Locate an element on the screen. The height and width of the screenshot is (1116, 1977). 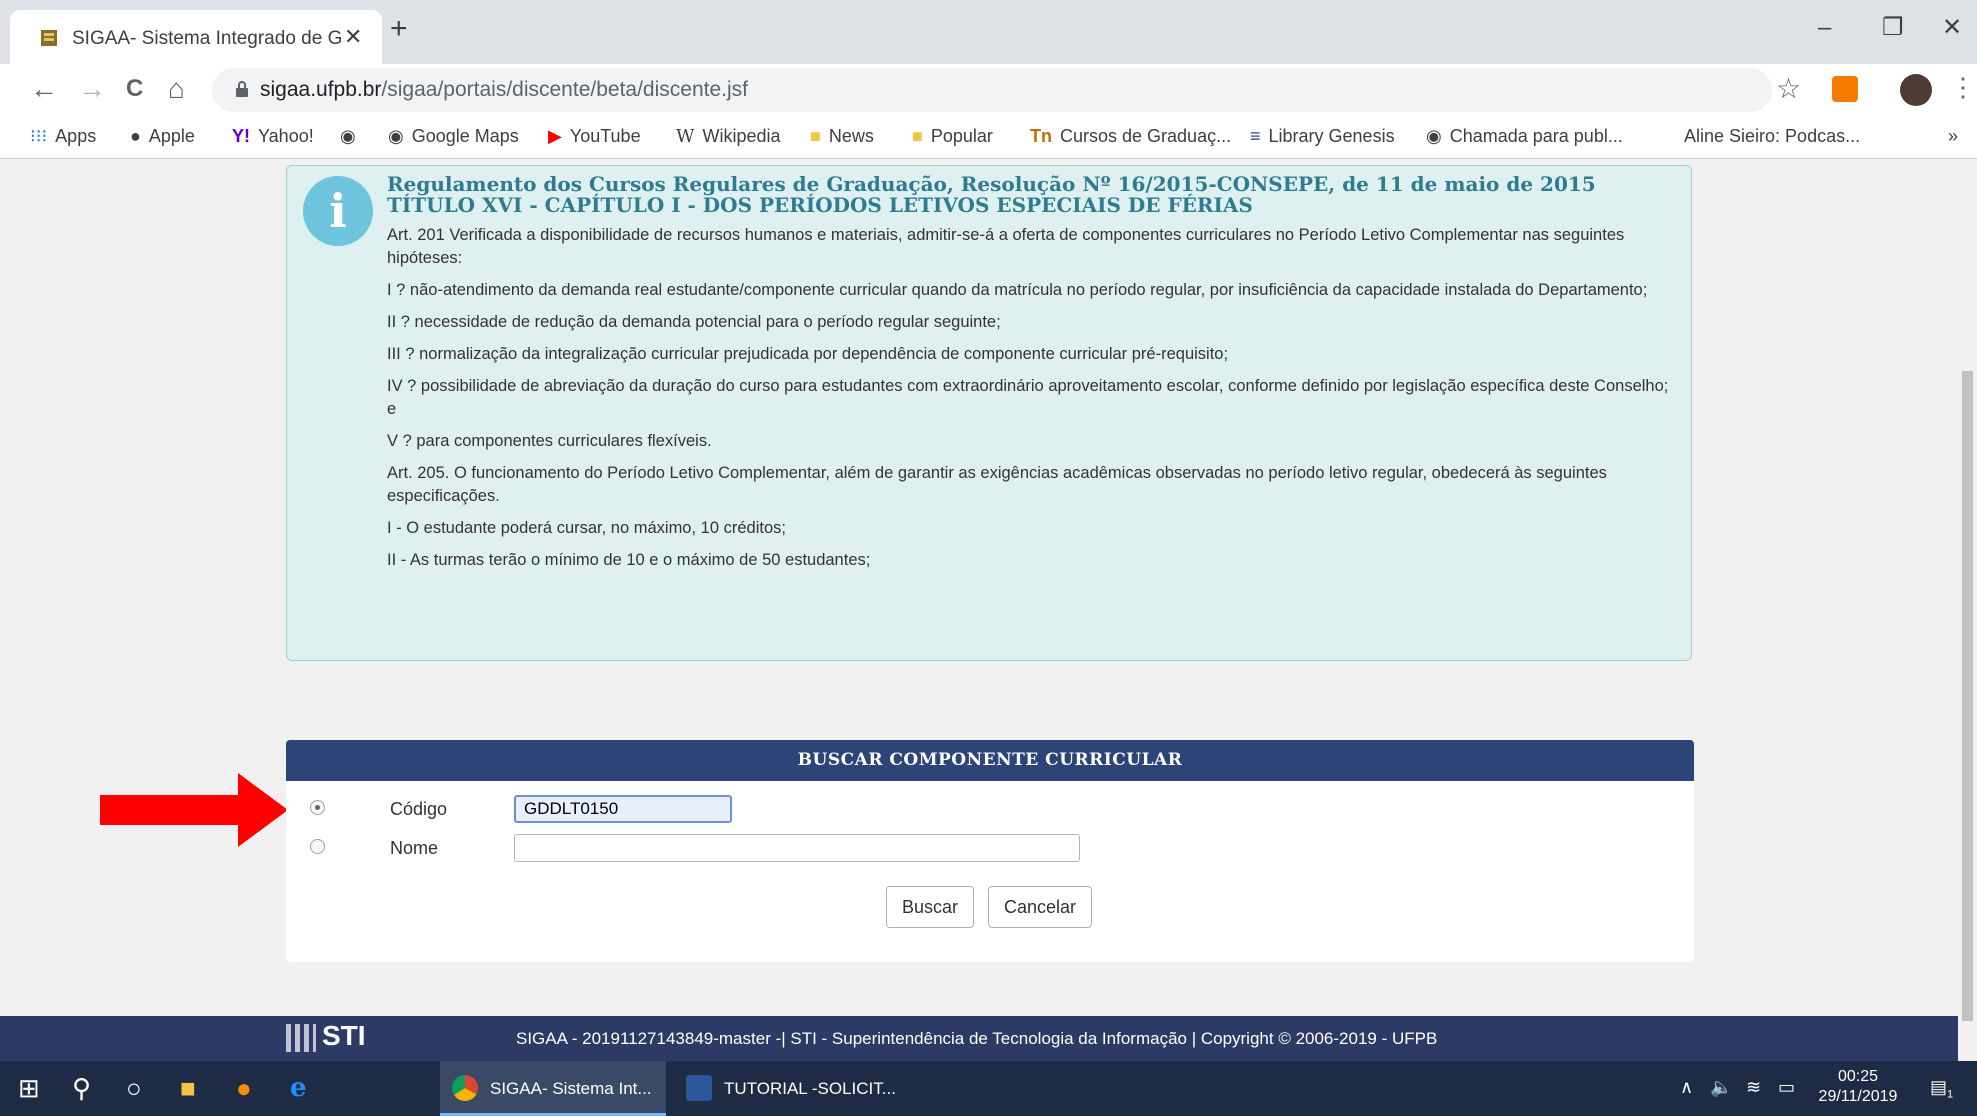
search-icon: ⚲ is located at coordinates (81, 1088).